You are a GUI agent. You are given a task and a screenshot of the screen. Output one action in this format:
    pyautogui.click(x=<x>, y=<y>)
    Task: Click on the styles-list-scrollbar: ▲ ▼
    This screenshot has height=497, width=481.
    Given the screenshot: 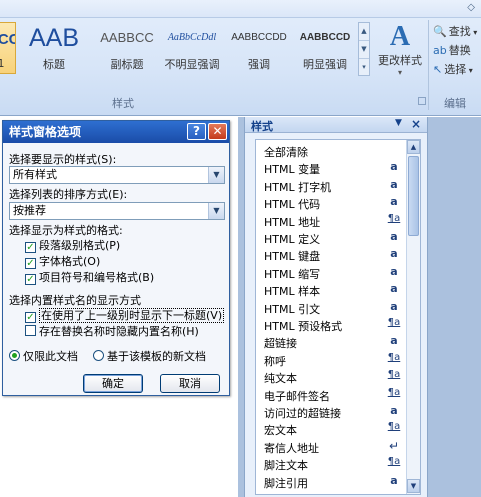 What is the action you would take?
    pyautogui.click(x=413, y=317)
    